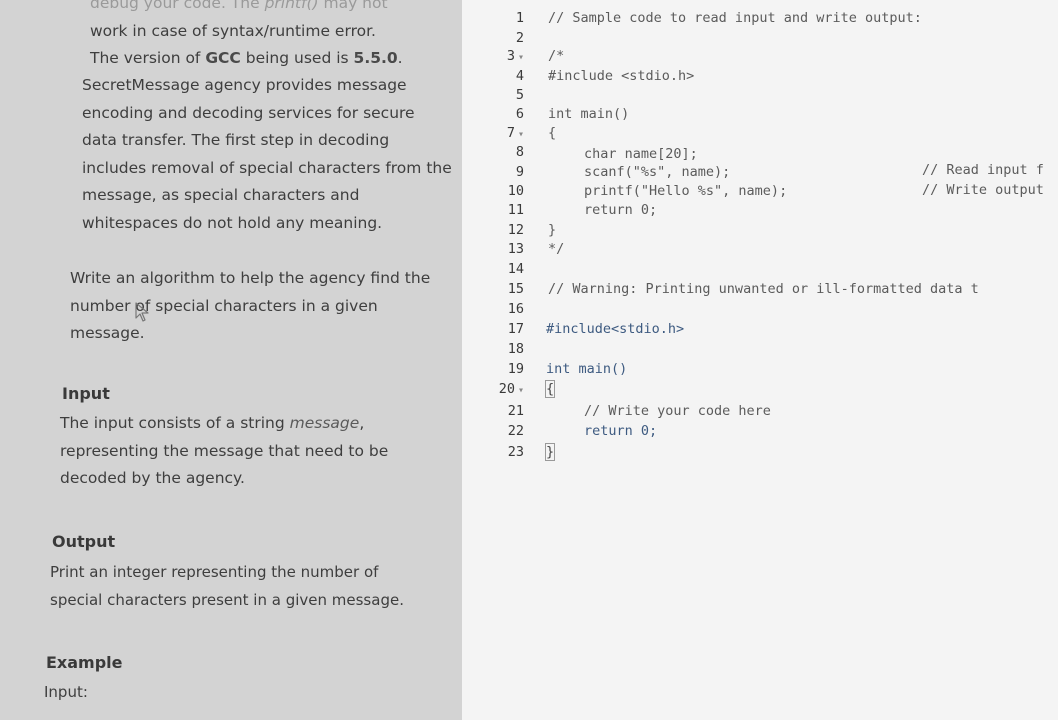  What do you see at coordinates (142, 312) in the screenshot?
I see `mouse-cursor-icon` at bounding box center [142, 312].